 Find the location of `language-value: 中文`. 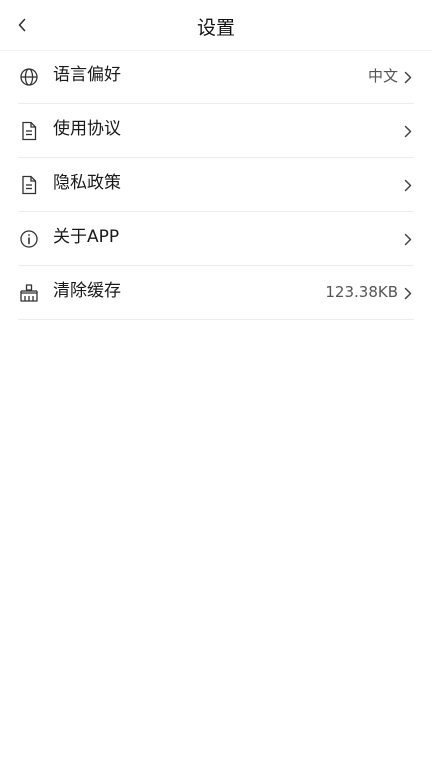

language-value: 中文 is located at coordinates (382, 76).